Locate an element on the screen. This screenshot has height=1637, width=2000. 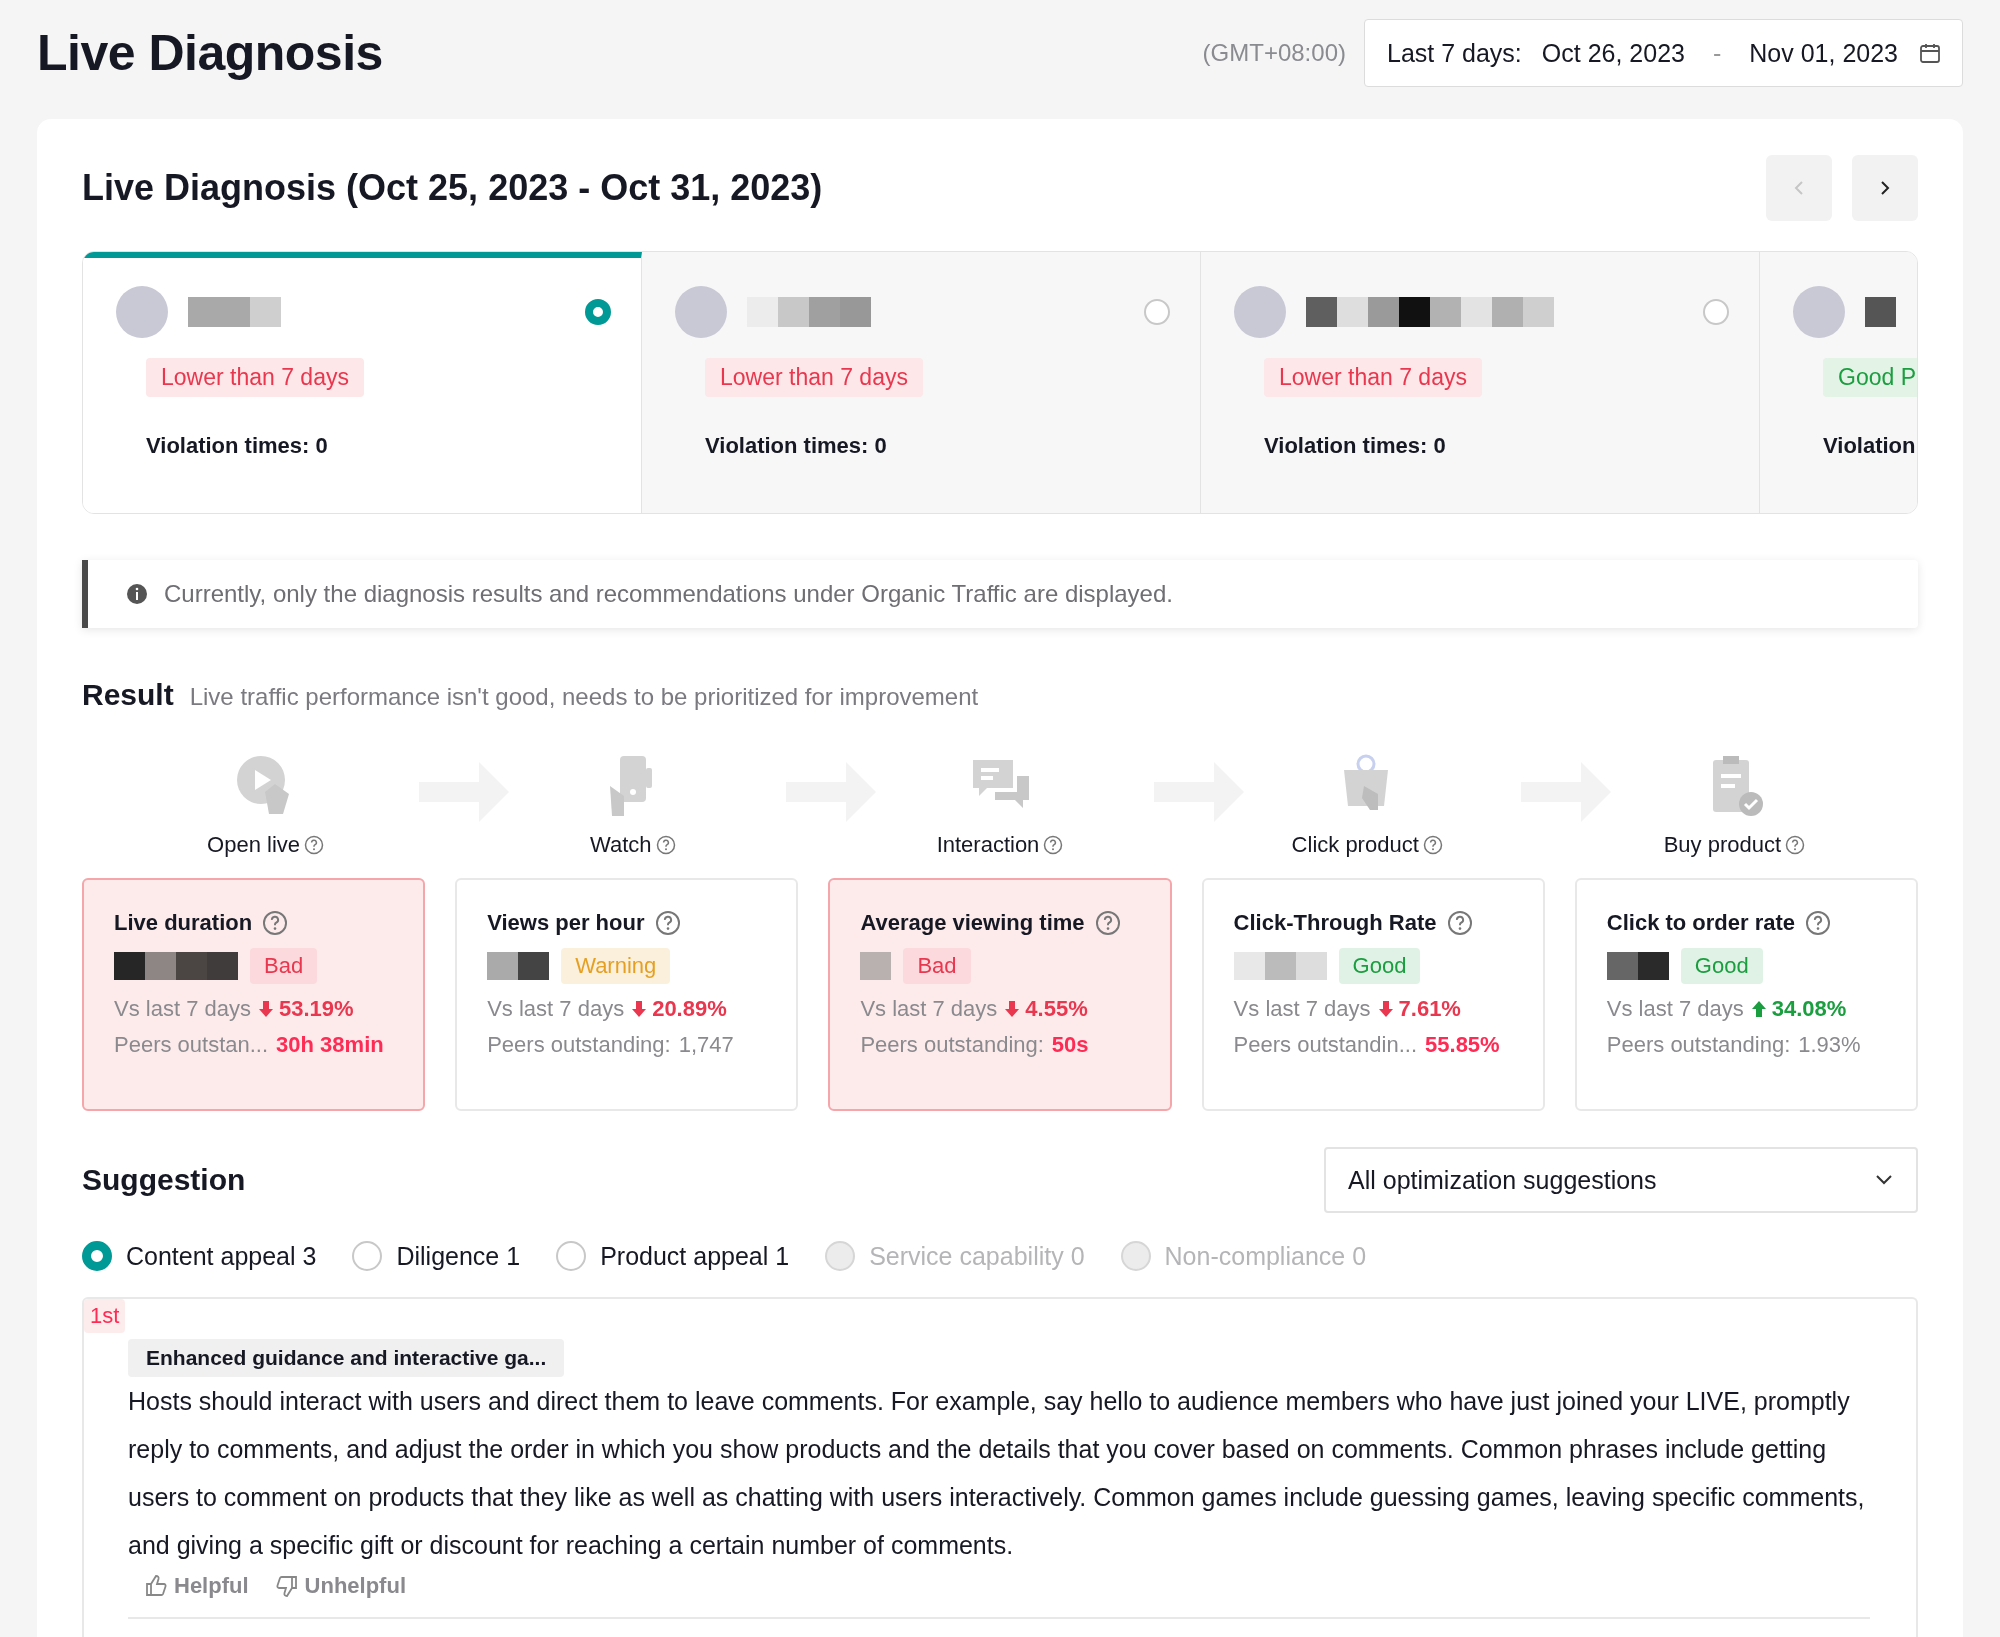
category-radio: Diligence 1 is located at coordinates (436, 1256).